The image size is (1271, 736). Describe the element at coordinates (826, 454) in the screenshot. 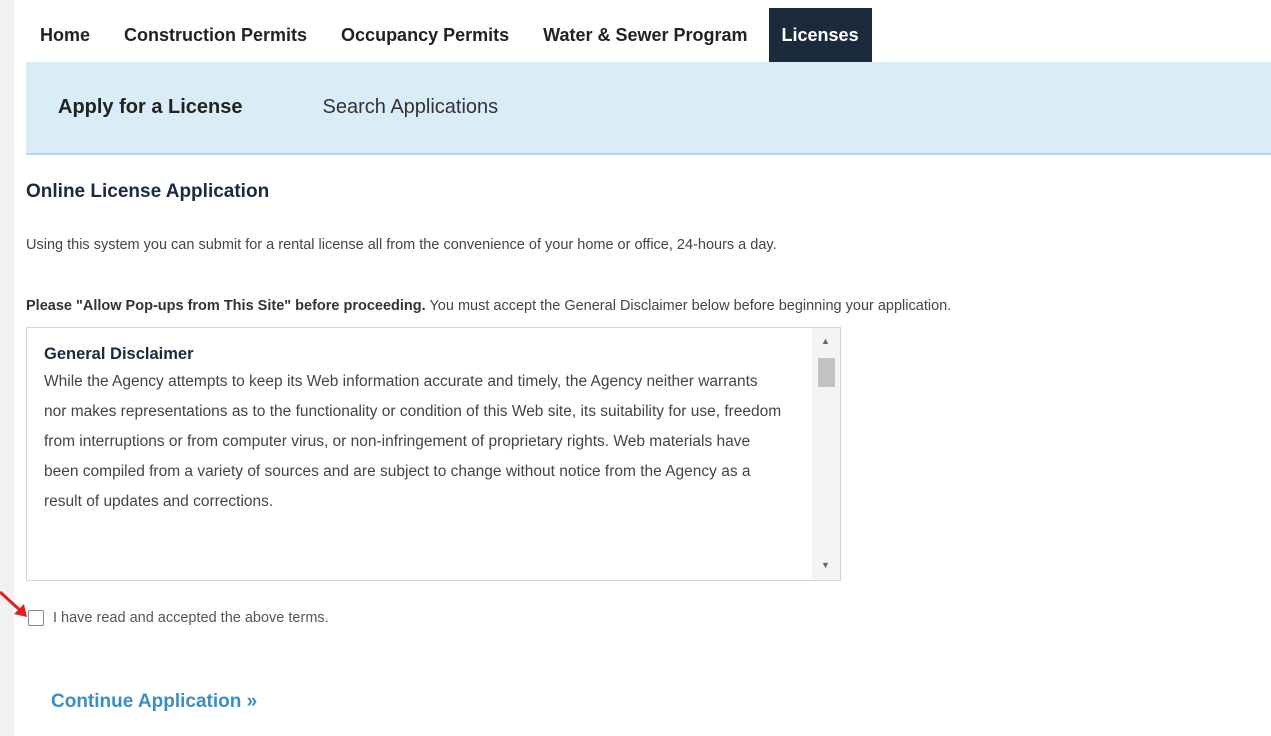

I see `disclaimer-scrollbar: ▲ ▼` at that location.